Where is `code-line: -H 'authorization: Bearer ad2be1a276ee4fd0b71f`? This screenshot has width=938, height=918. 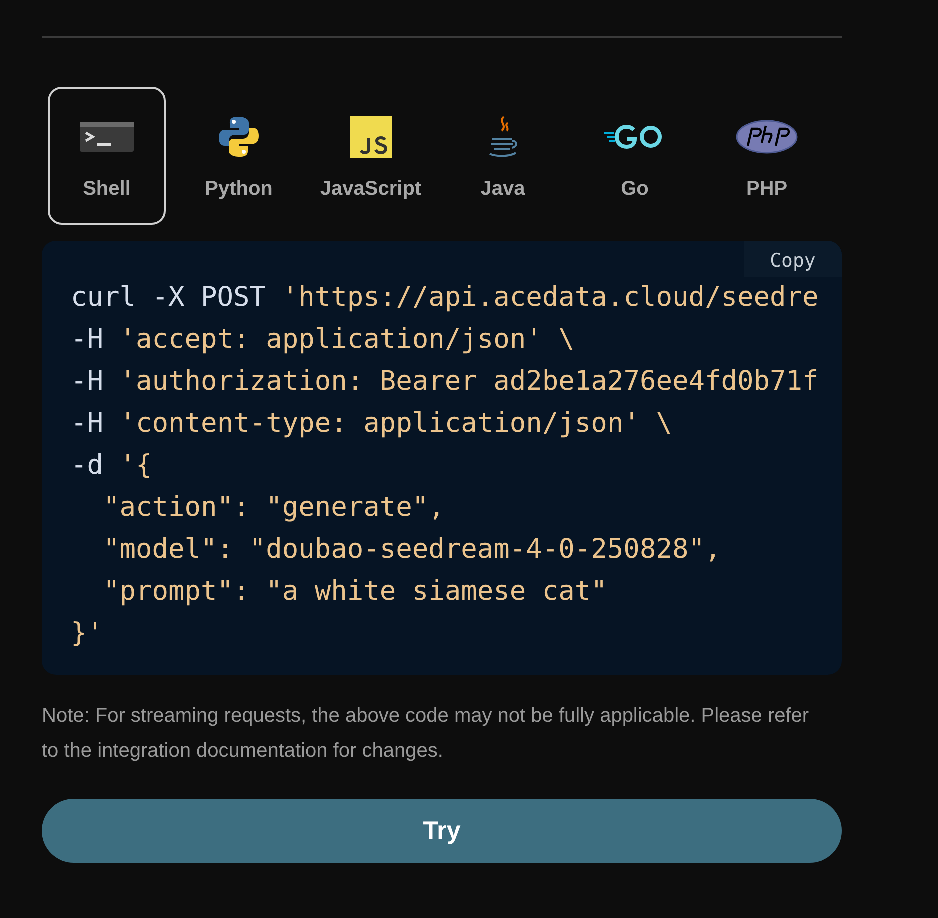
code-line: -H 'authorization: Bearer ad2be1a276ee4fd0b71f is located at coordinates (445, 382).